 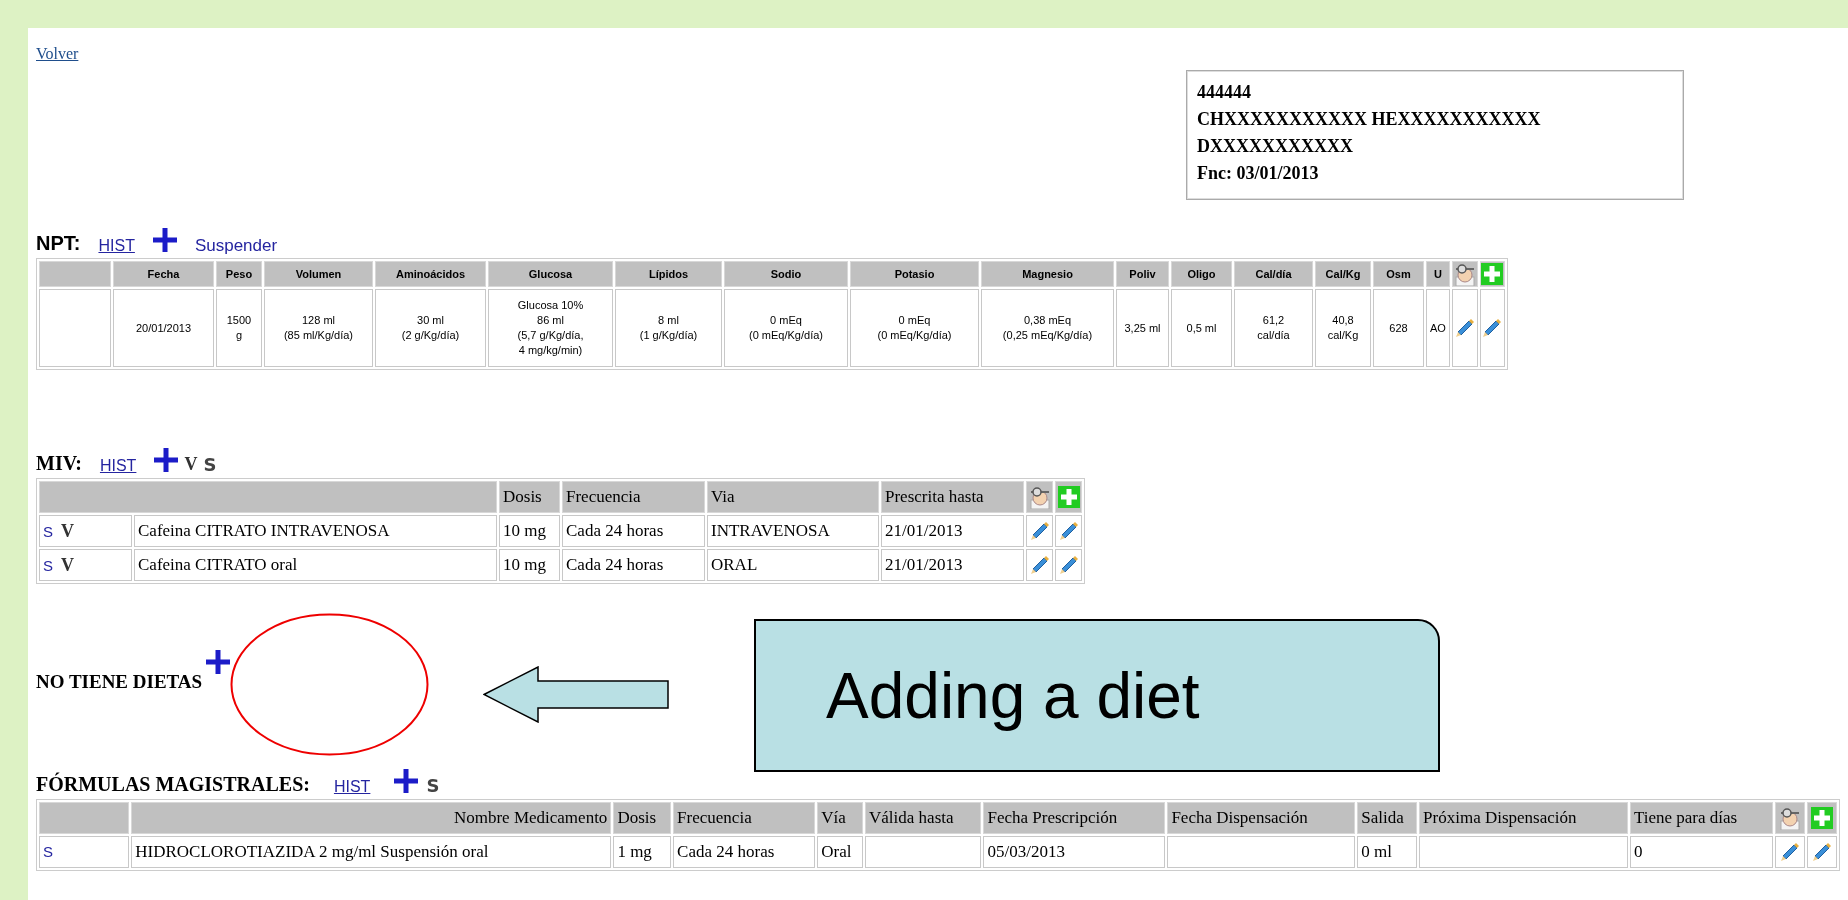 What do you see at coordinates (793, 565) in the screenshot?
I see `table-cell: ORAL` at bounding box center [793, 565].